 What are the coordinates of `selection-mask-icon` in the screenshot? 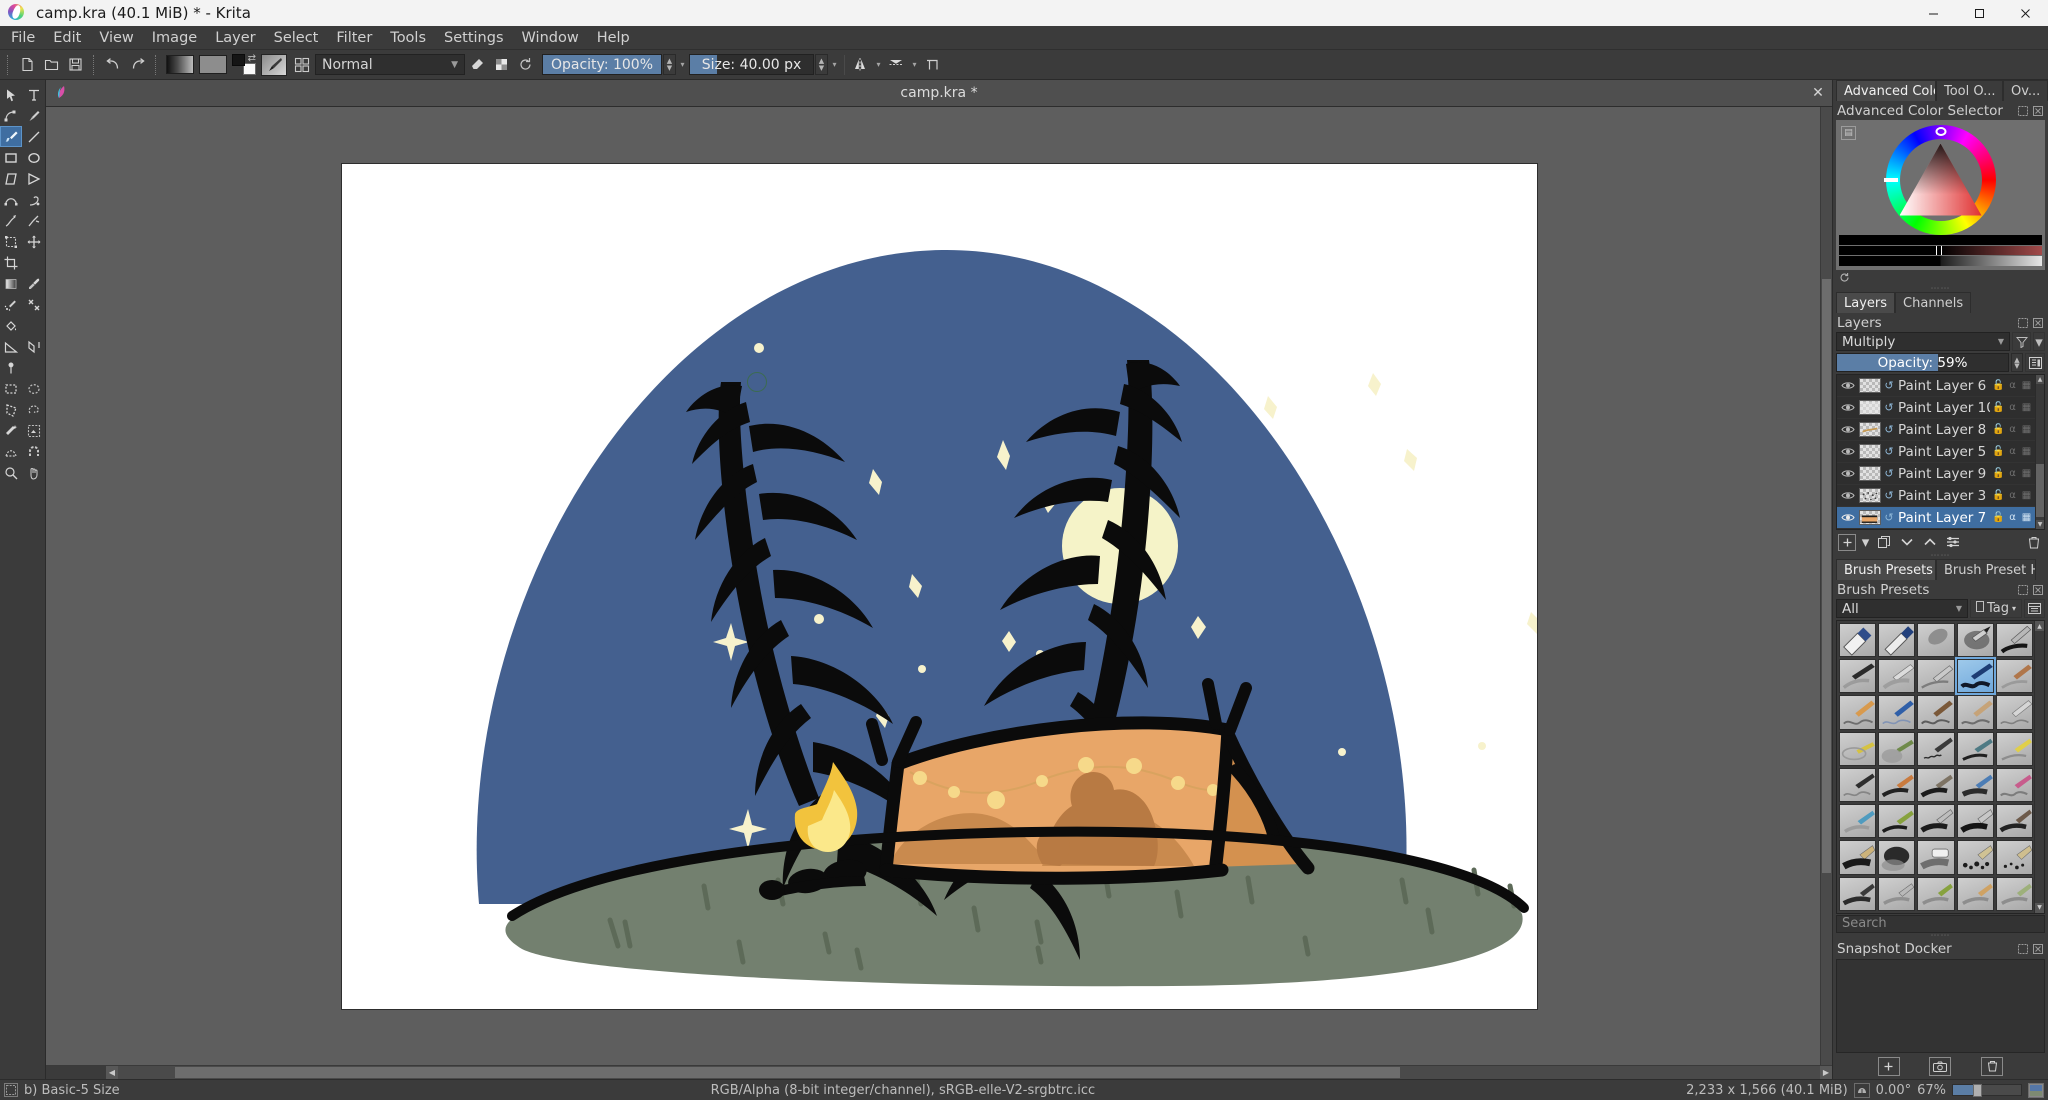 It's located at (11, 1090).